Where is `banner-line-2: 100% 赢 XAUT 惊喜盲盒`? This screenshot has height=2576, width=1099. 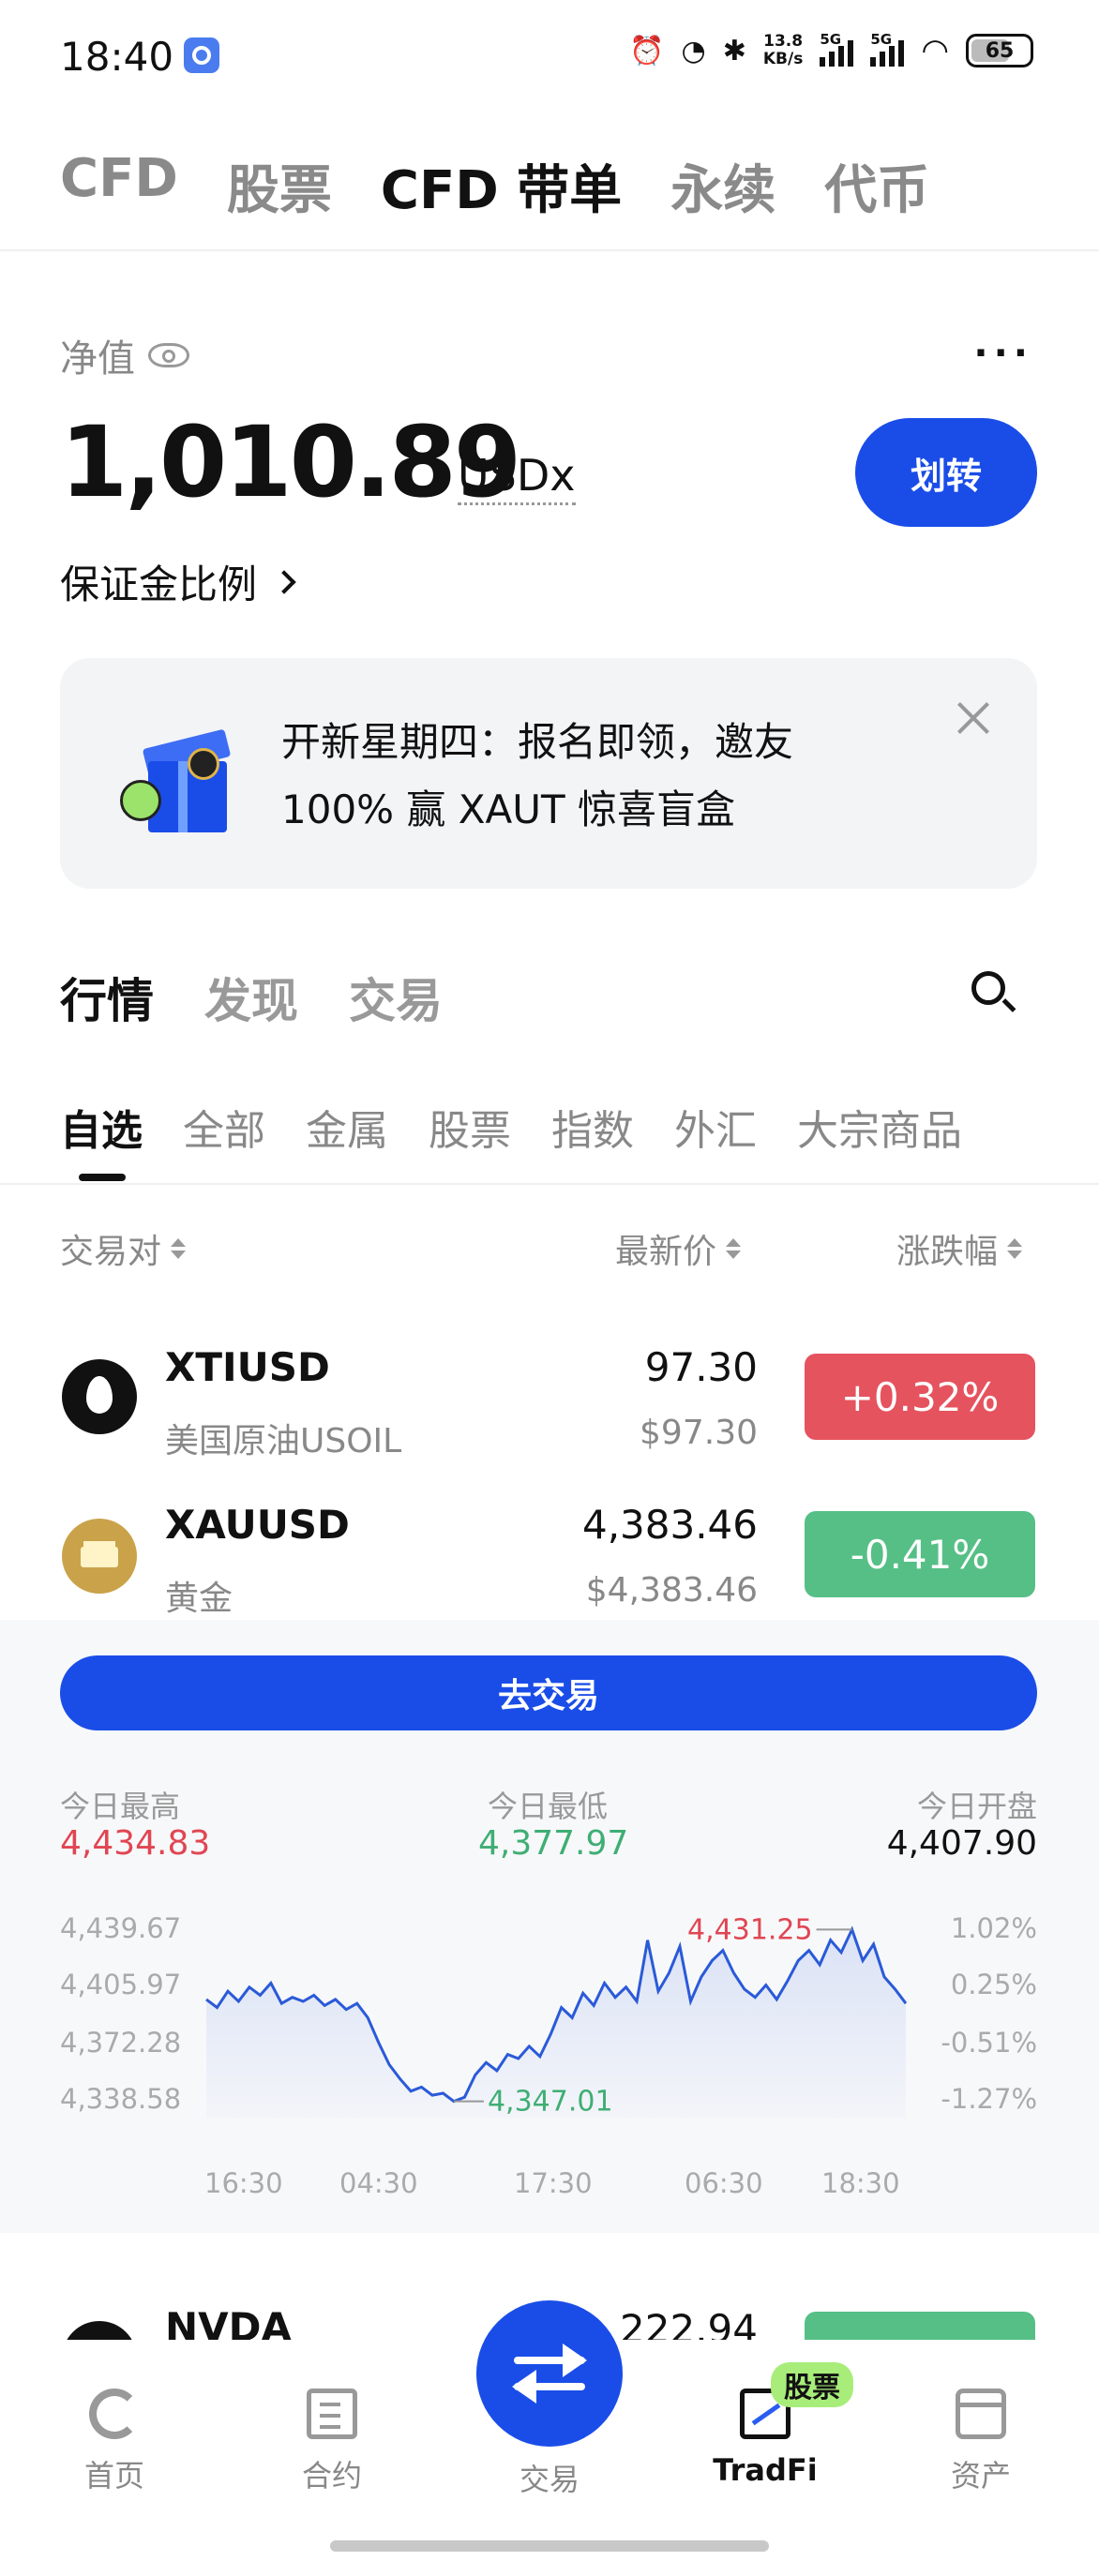 banner-line-2: 100% 赢 XAUT 惊喜盲盒 is located at coordinates (508, 809).